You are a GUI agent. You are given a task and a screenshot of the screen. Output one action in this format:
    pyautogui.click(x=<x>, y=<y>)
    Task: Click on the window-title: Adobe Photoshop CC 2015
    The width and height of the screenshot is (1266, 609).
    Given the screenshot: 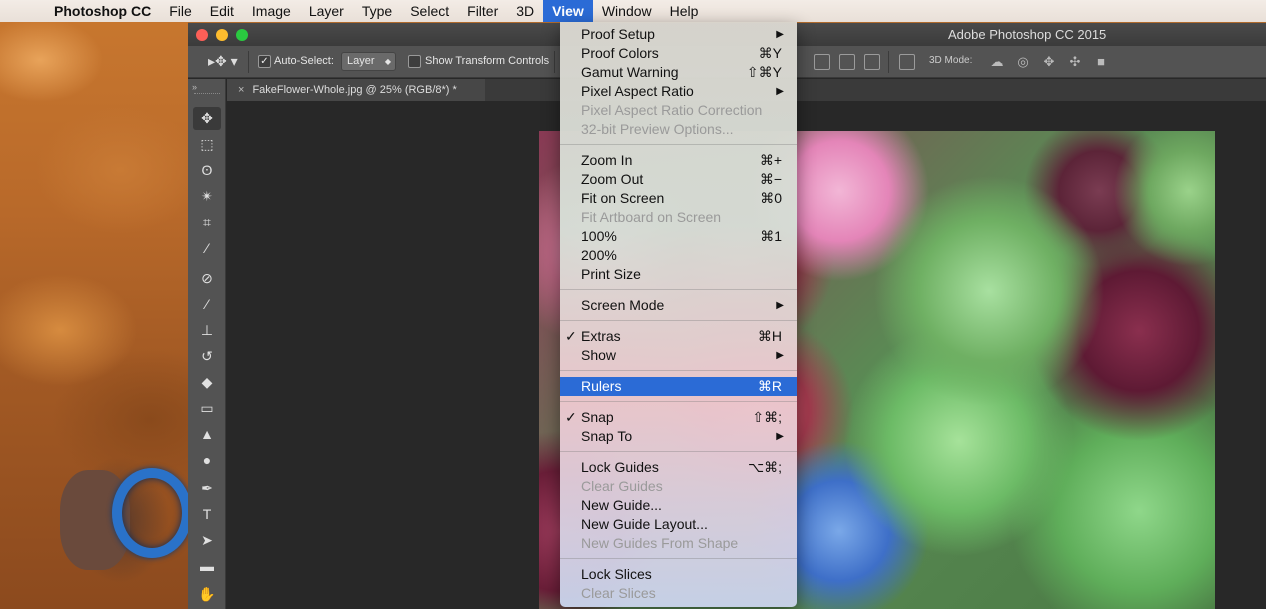 What is the action you would take?
    pyautogui.click(x=1027, y=34)
    